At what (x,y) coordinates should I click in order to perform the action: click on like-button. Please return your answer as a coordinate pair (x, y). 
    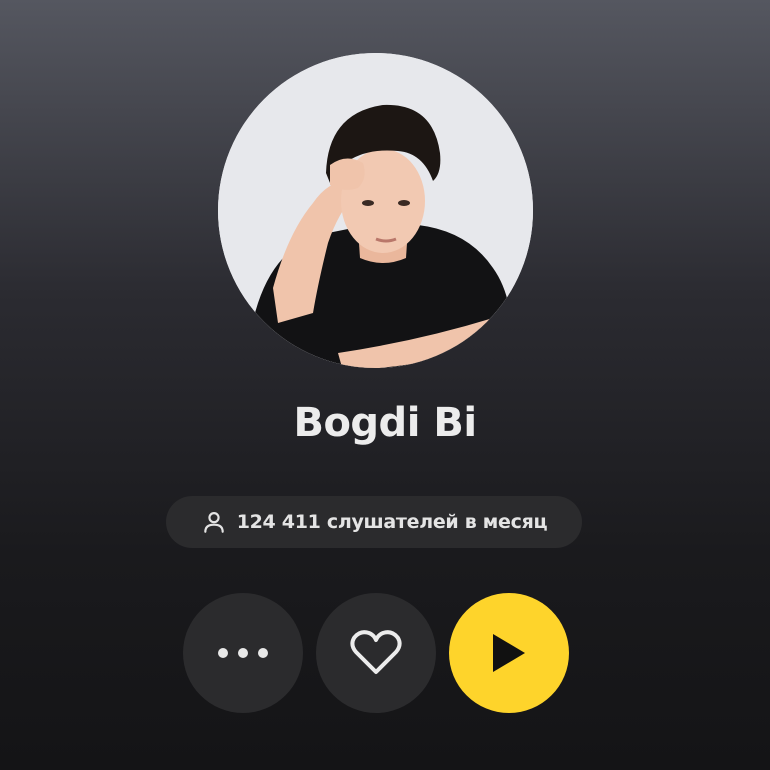
    Looking at the image, I should click on (376, 653).